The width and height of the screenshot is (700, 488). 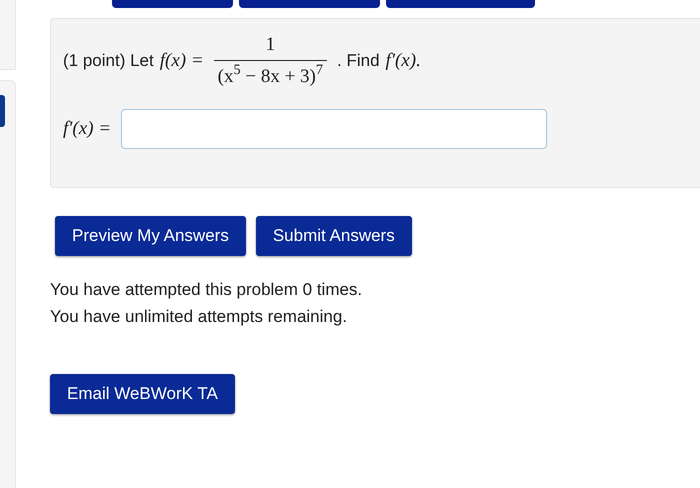 What do you see at coordinates (199, 317) in the screenshot?
I see `attempts-message: You have unlimited attempts remaining.` at bounding box center [199, 317].